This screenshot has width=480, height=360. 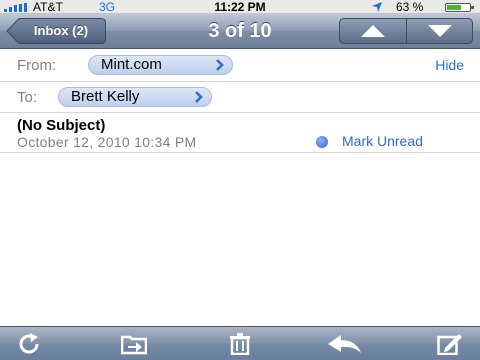 What do you see at coordinates (472, 7) in the screenshot?
I see `battery-tip` at bounding box center [472, 7].